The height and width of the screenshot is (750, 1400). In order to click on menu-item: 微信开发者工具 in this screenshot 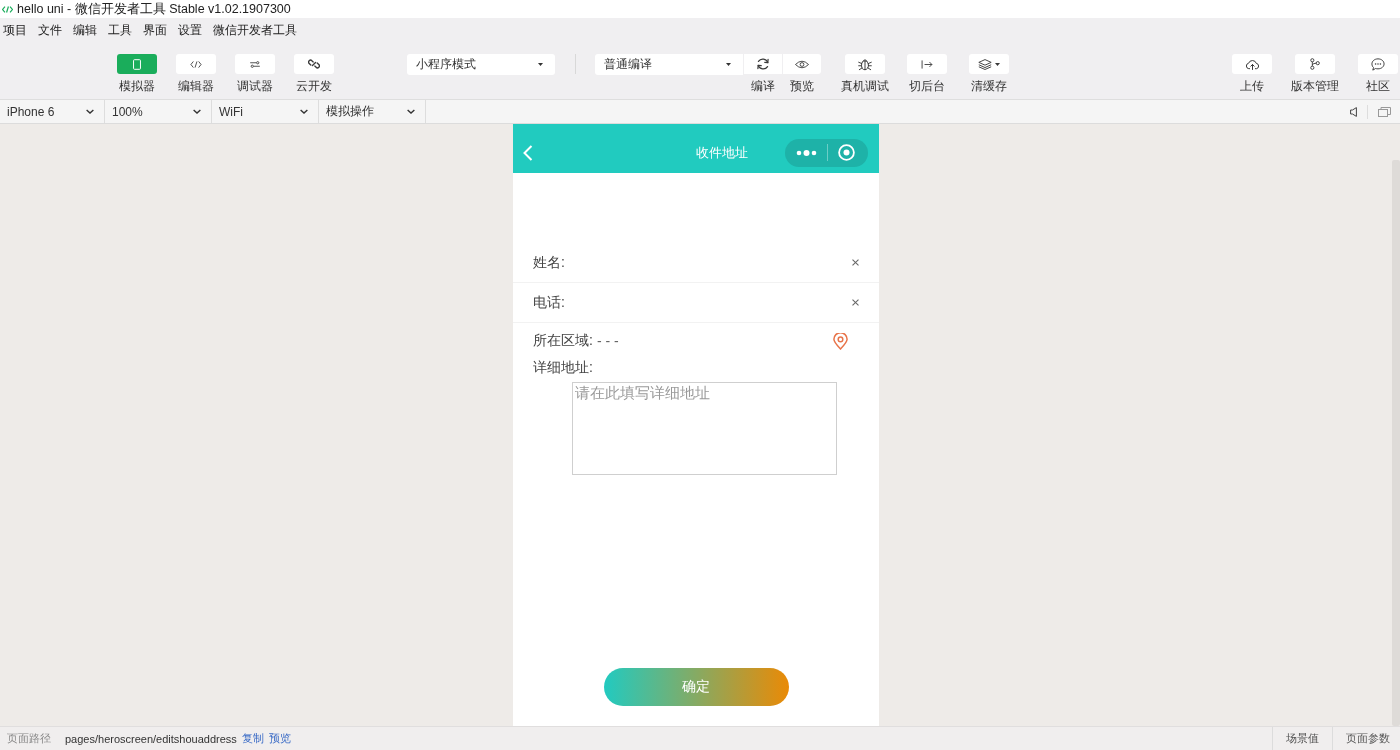, I will do `click(255, 30)`.